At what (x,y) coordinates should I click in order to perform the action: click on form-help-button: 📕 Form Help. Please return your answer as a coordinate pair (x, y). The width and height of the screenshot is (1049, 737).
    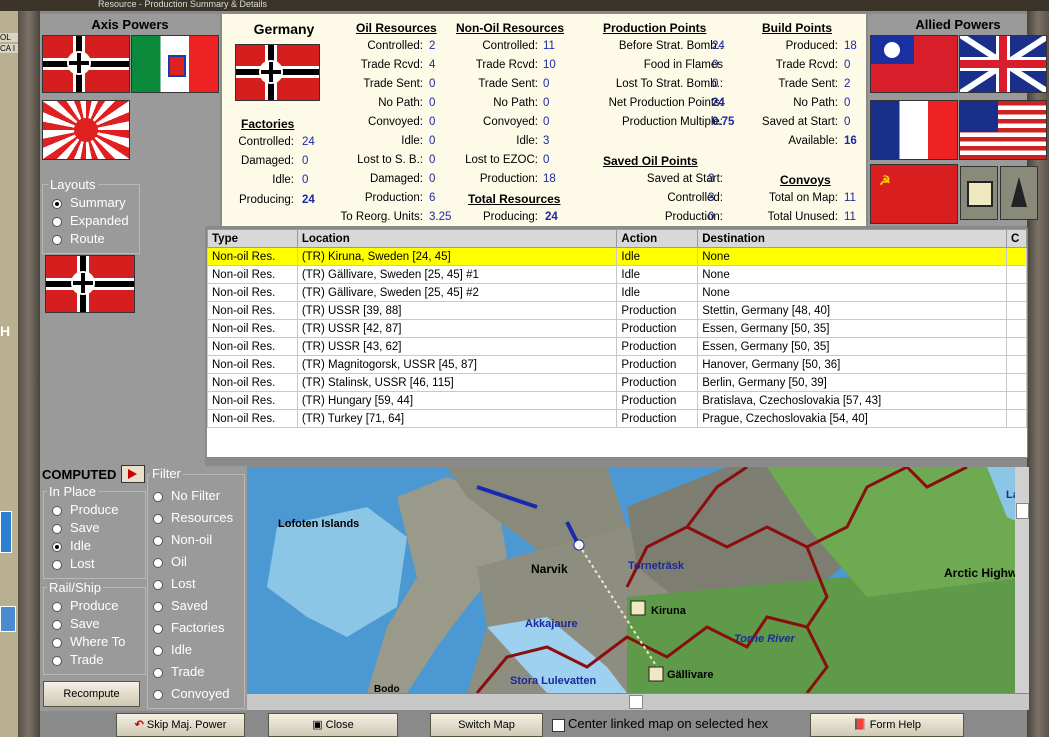
    Looking at the image, I should click on (887, 725).